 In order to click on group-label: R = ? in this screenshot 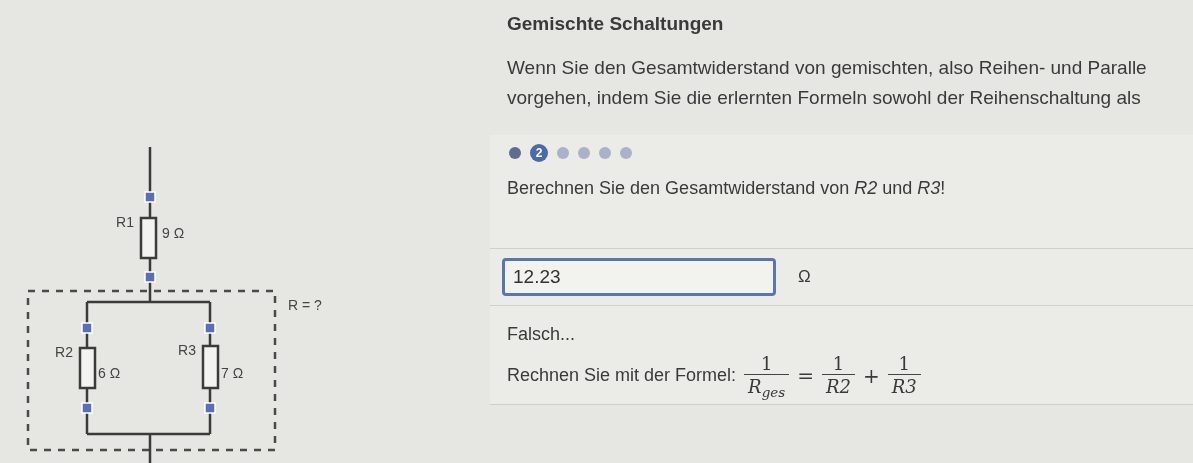, I will do `click(305, 305)`.